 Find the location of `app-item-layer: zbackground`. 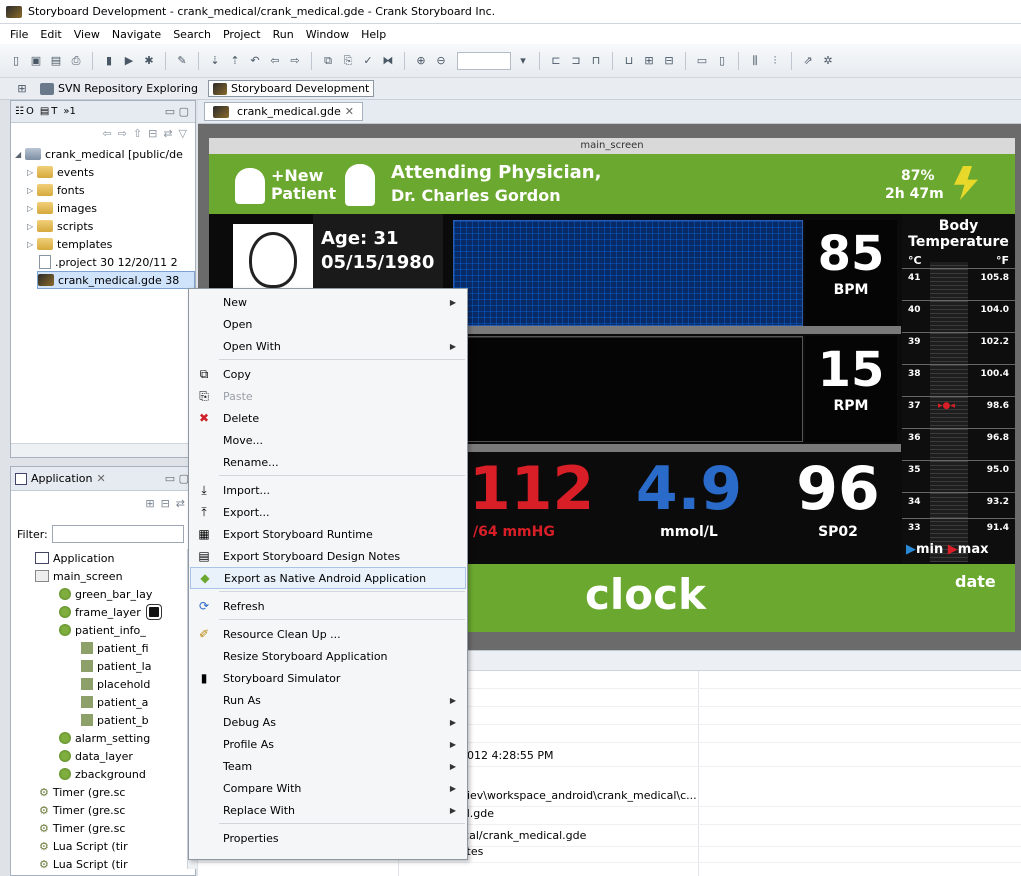

app-item-layer: zbackground is located at coordinates (102, 774).